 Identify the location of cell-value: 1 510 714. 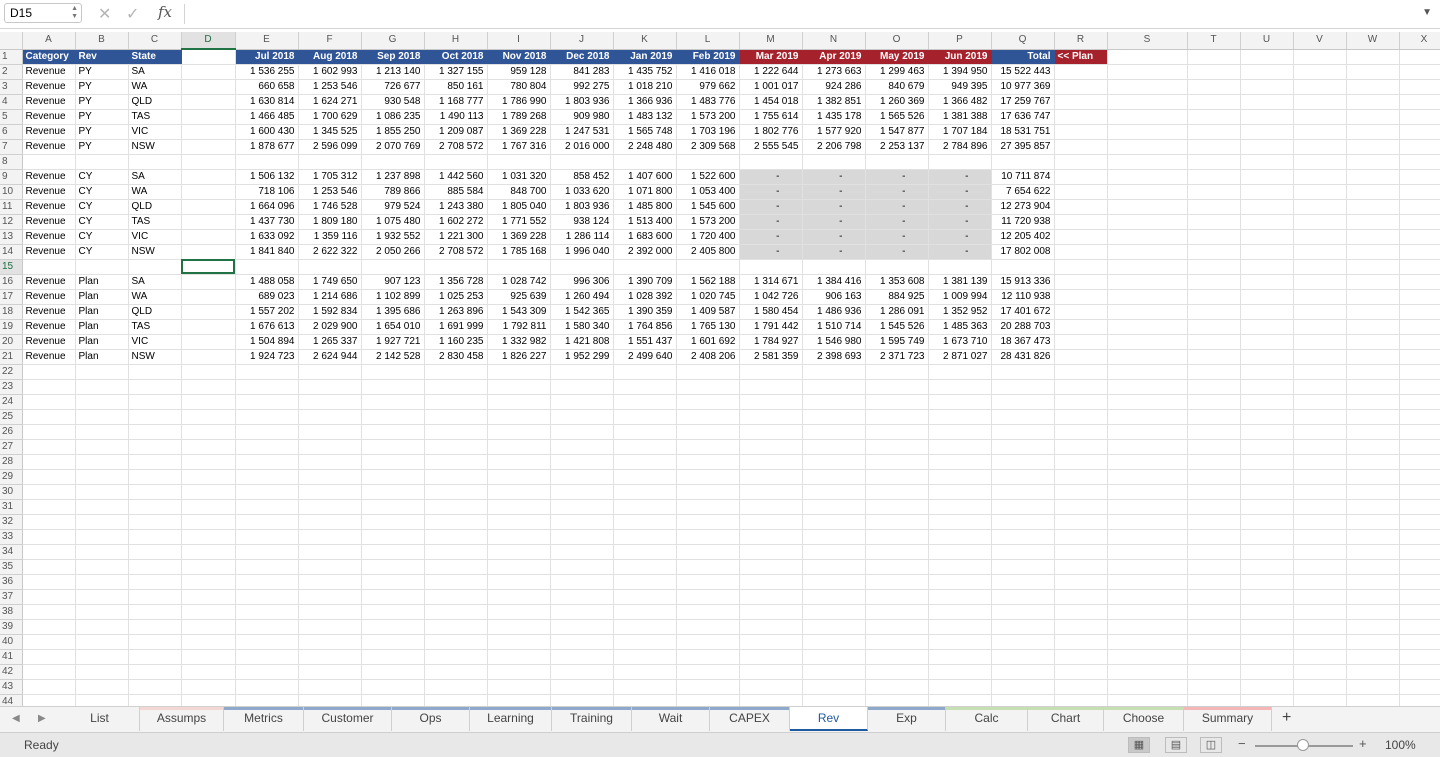
(834, 327).